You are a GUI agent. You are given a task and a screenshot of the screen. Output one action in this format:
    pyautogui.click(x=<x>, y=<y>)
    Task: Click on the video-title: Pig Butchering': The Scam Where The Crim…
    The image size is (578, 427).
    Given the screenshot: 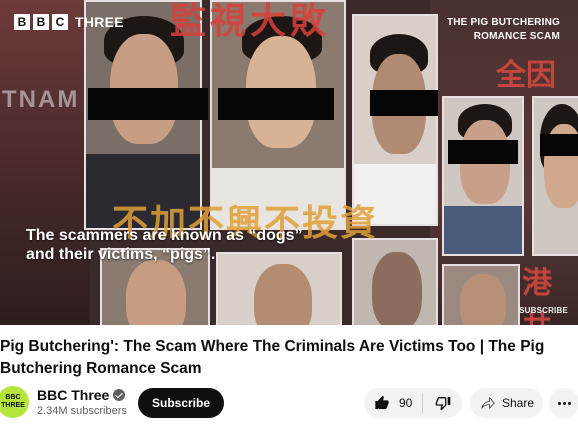 What is the action you would take?
    pyautogui.click(x=280, y=358)
    